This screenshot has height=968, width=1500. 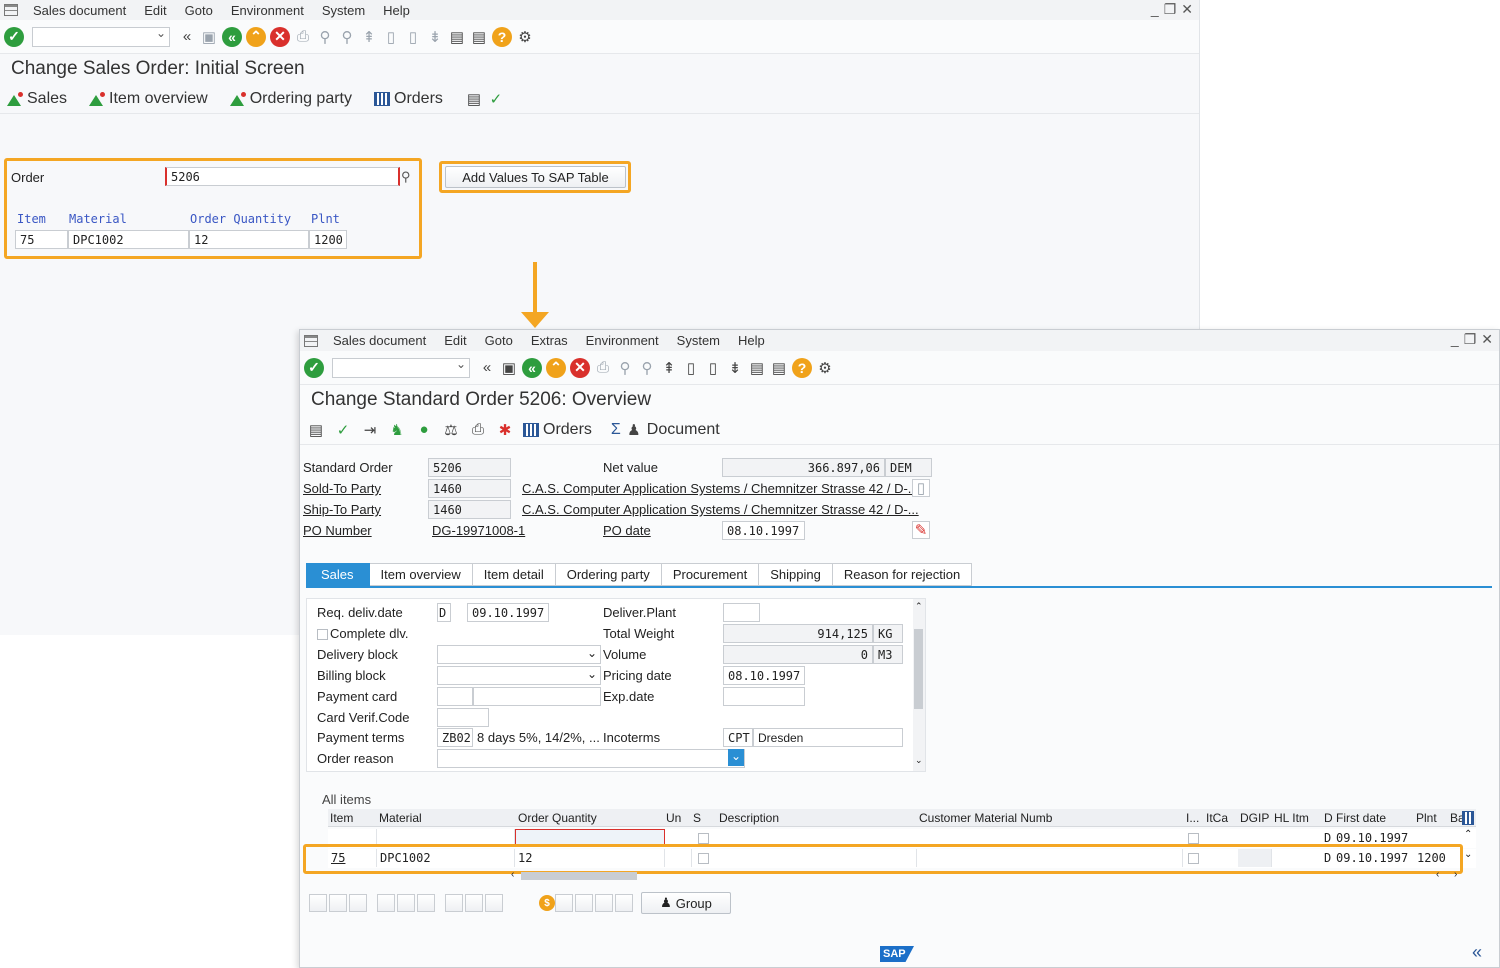 What do you see at coordinates (469, 488) in the screenshot?
I see `sold-to-field: 1460` at bounding box center [469, 488].